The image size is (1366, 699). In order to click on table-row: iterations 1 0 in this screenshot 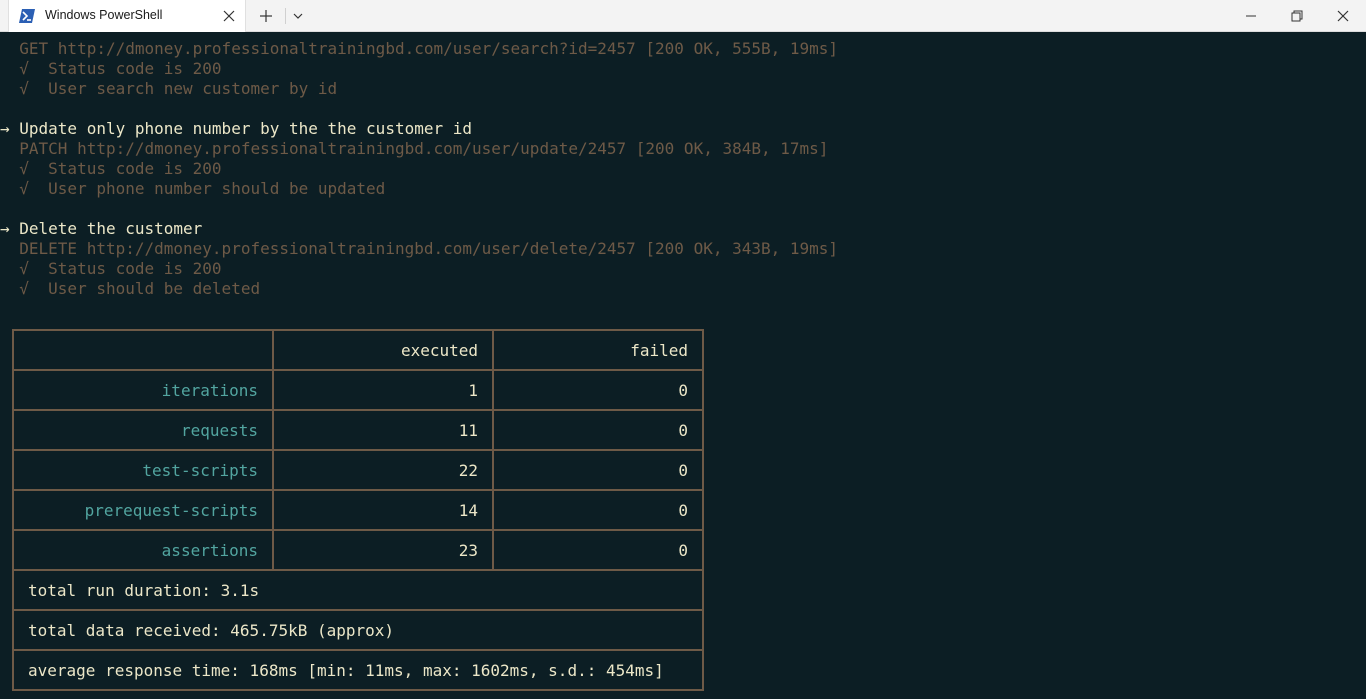, I will do `click(358, 390)`.